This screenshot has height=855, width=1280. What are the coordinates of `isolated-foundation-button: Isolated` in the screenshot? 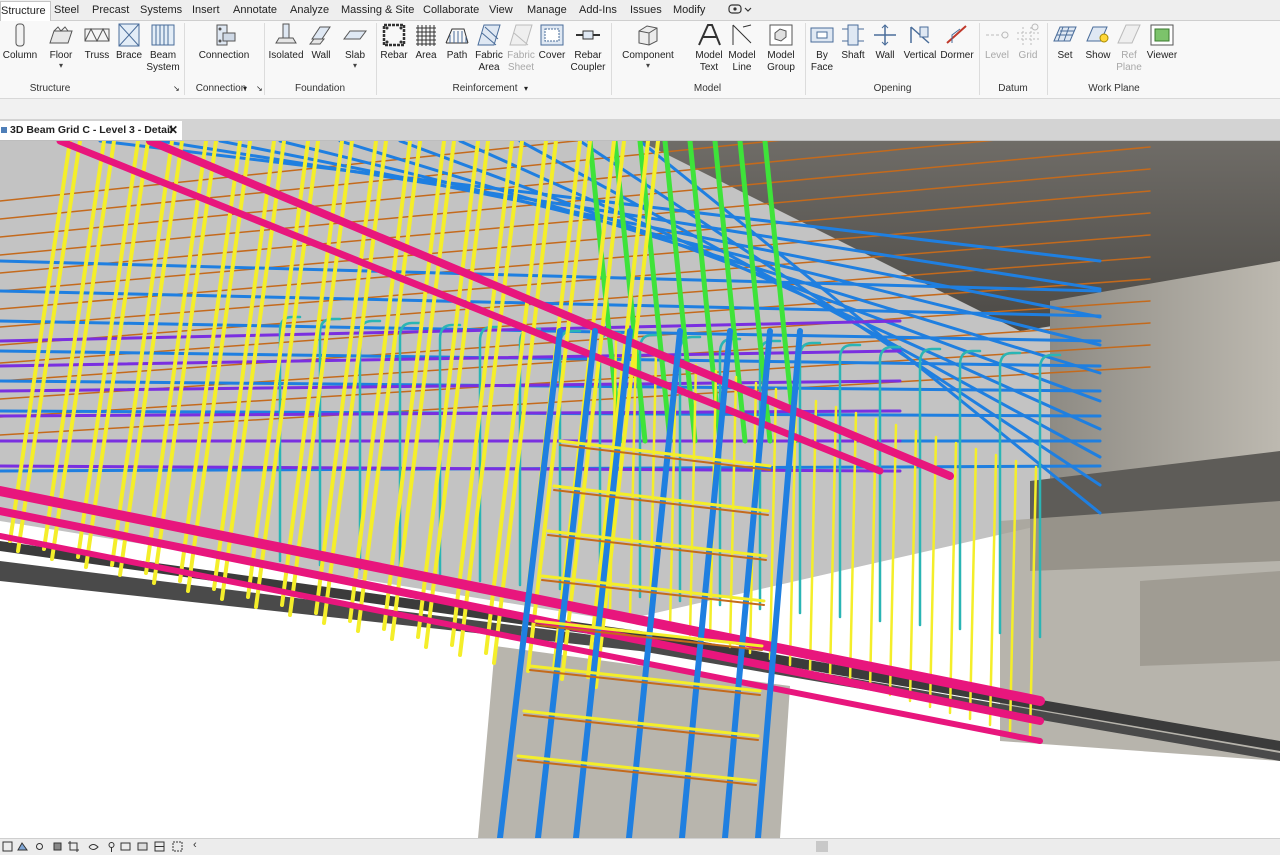 It's located at (286, 42).